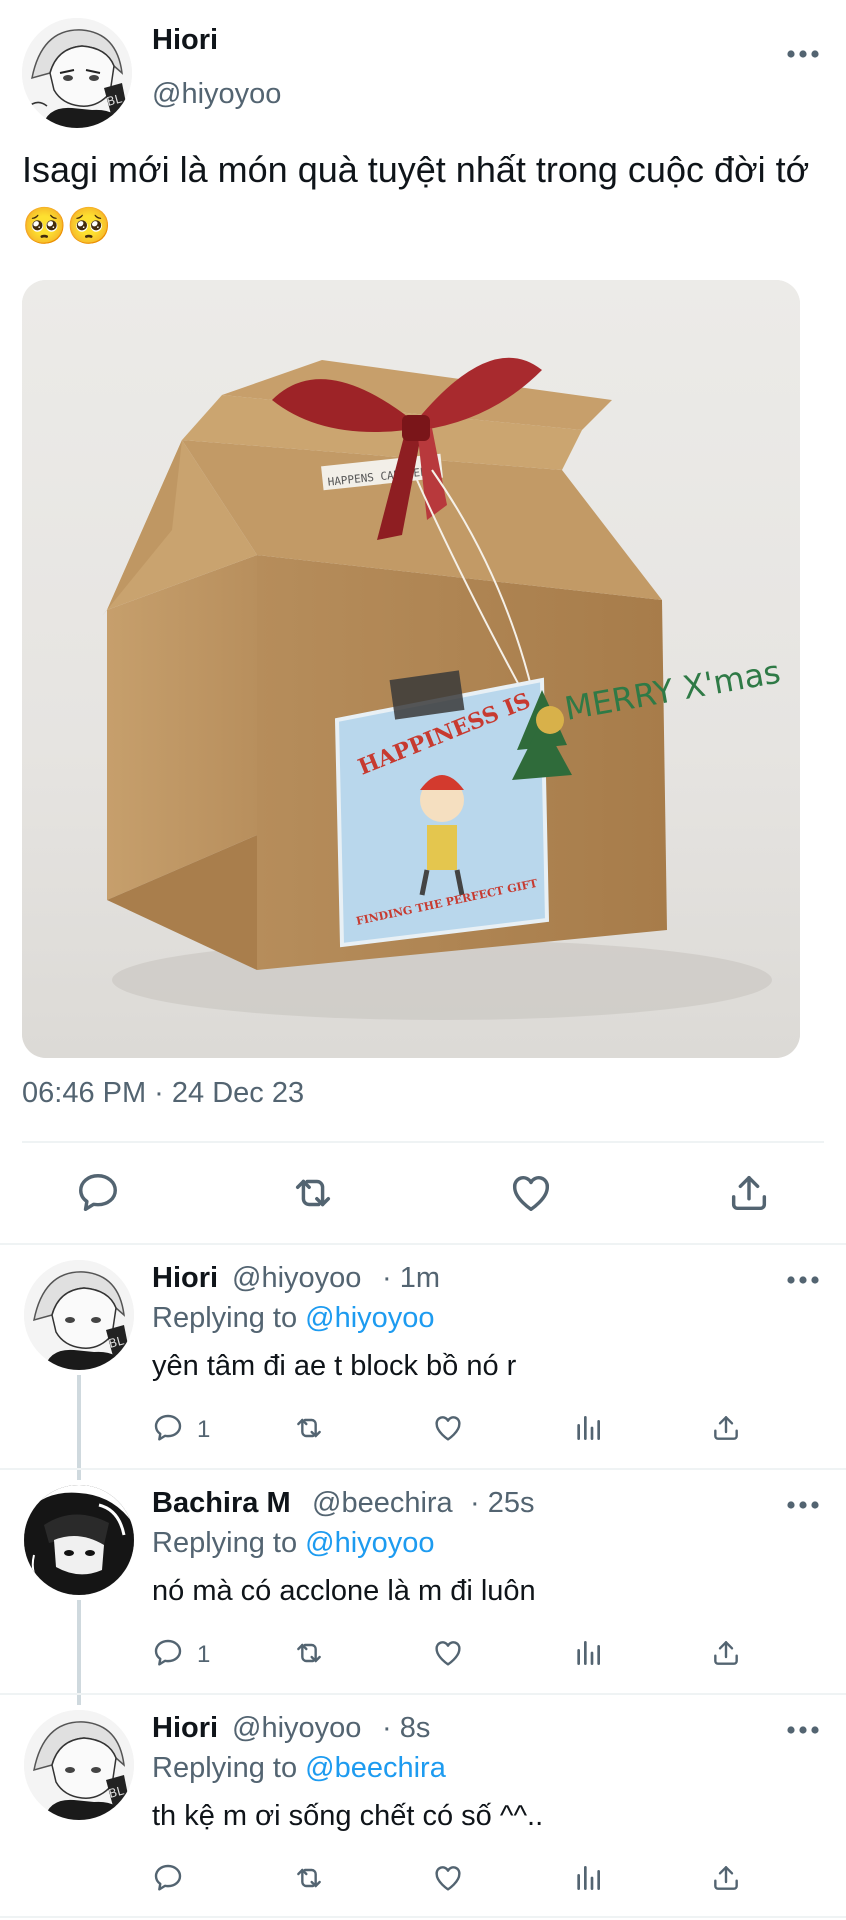 This screenshot has height=1920, width=846. I want to click on replying-to-line: Replying to @beechira, so click(299, 1768).